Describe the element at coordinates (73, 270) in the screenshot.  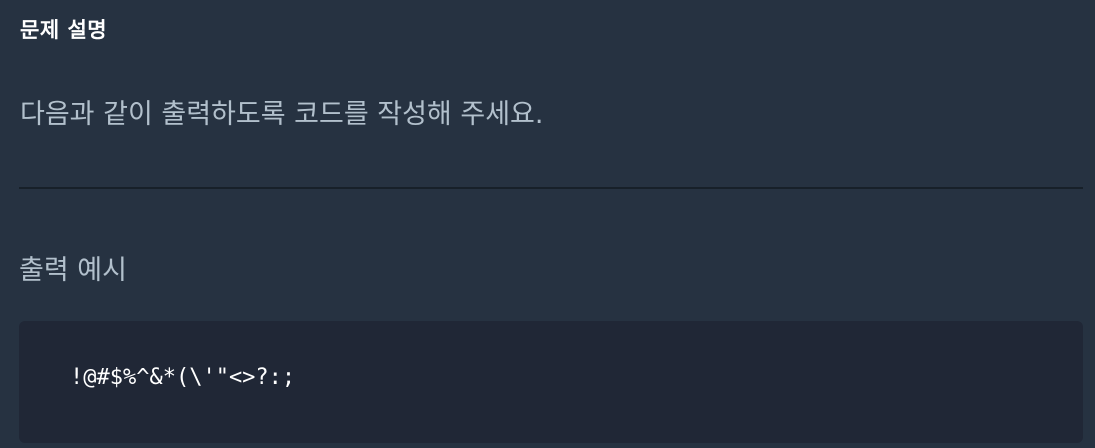
I see `output-example-heading: 출력 예시` at that location.